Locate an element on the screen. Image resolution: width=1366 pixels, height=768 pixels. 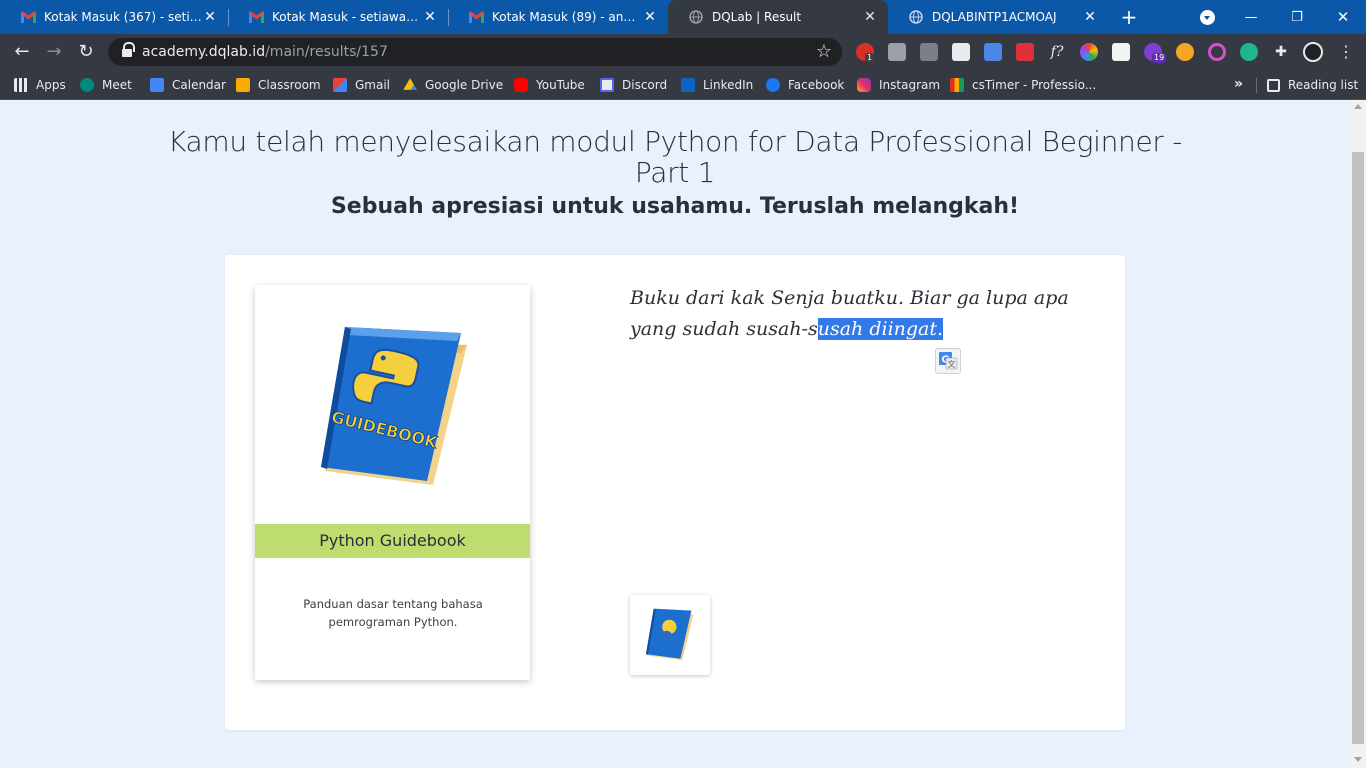
bookmark-classroom: Classroom is located at coordinates (278, 85).